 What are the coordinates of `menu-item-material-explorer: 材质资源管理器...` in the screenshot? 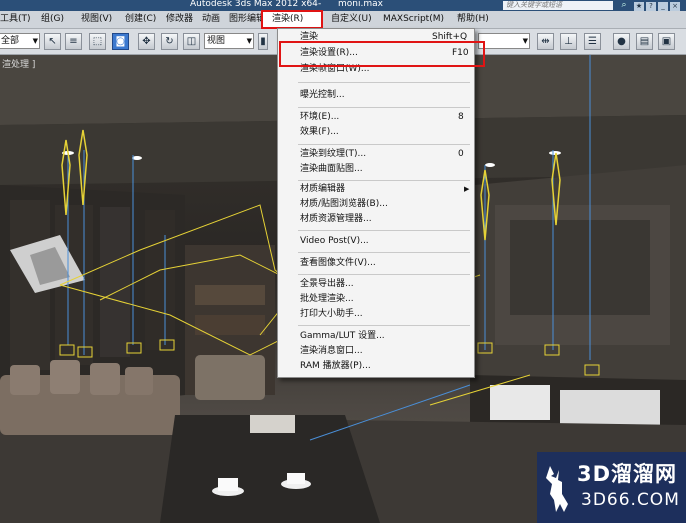 It's located at (376, 219).